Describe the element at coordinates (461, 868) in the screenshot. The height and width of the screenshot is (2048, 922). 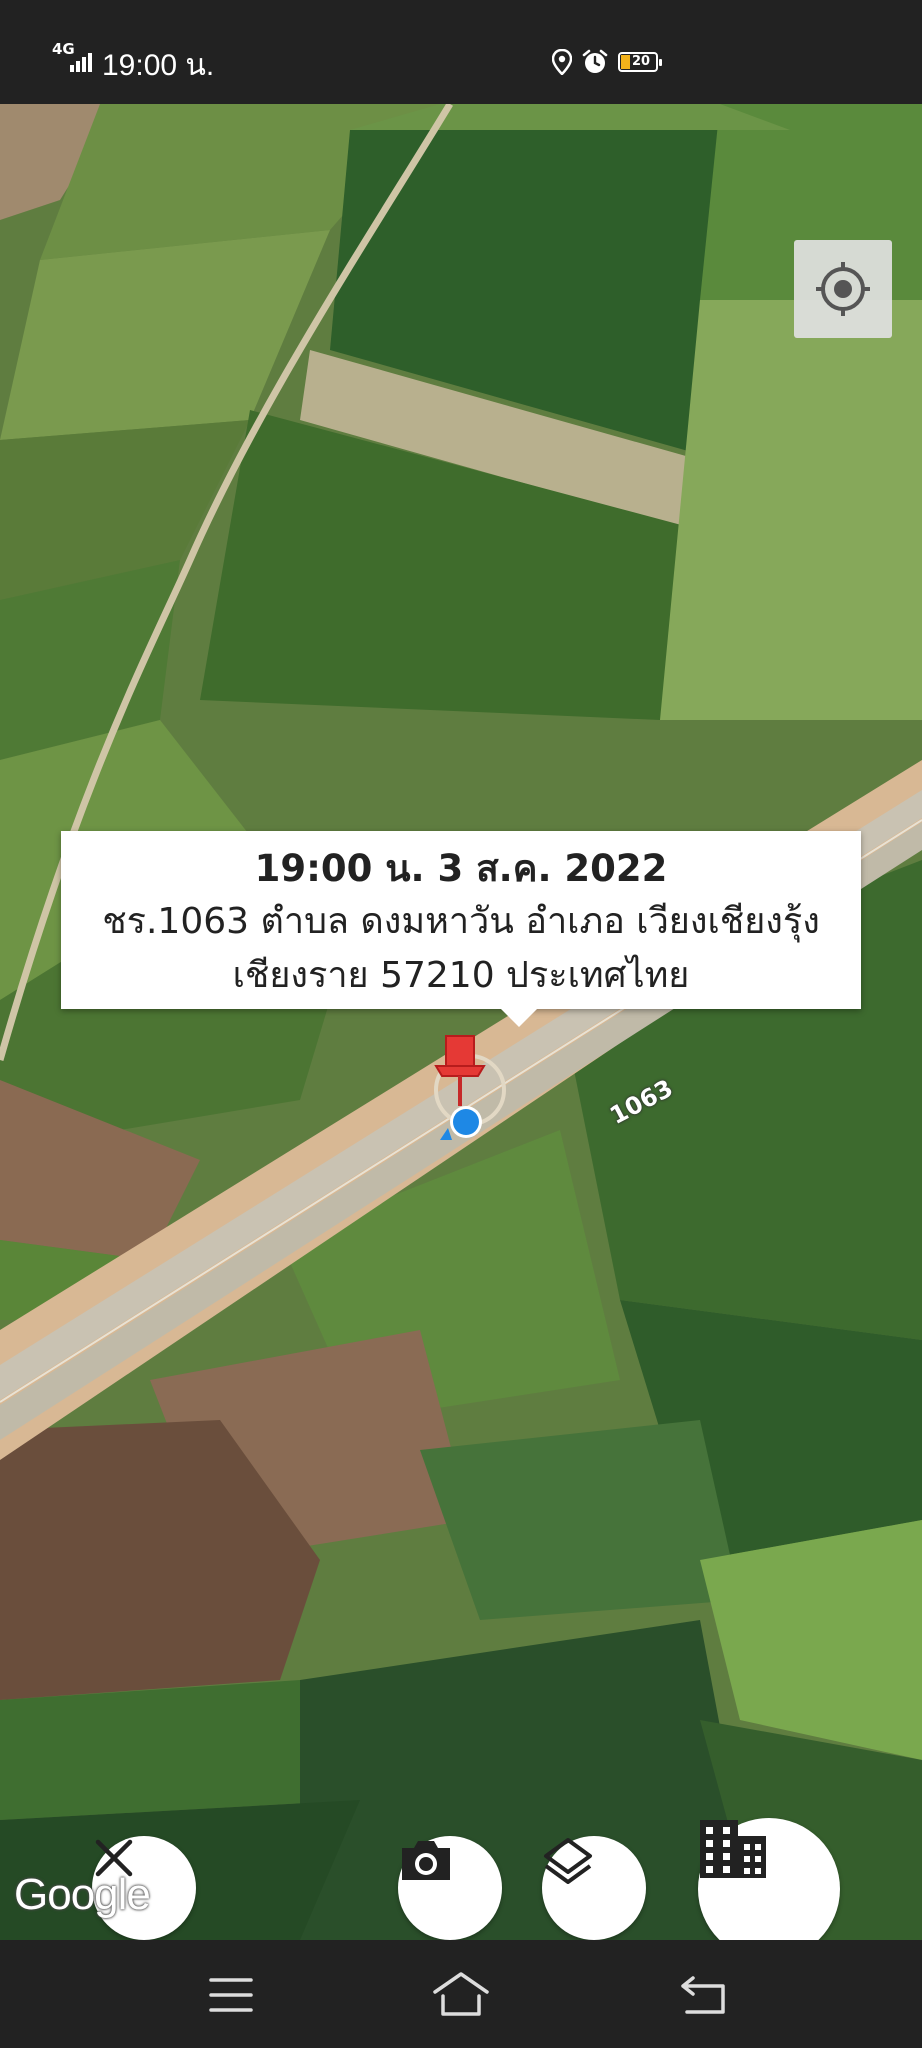
I see `callout-datetime: 19:00 น. 3 ส.ค. 2022` at that location.